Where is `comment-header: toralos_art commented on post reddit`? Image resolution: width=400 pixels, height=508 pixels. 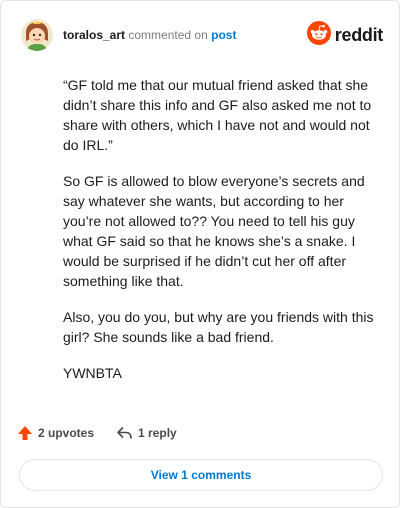
comment-header: toralos_art commented on post reddit is located at coordinates (202, 35).